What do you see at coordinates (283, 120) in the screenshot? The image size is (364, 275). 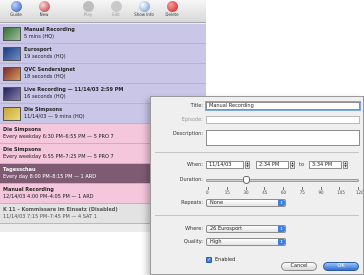 I see `episode-field` at bounding box center [283, 120].